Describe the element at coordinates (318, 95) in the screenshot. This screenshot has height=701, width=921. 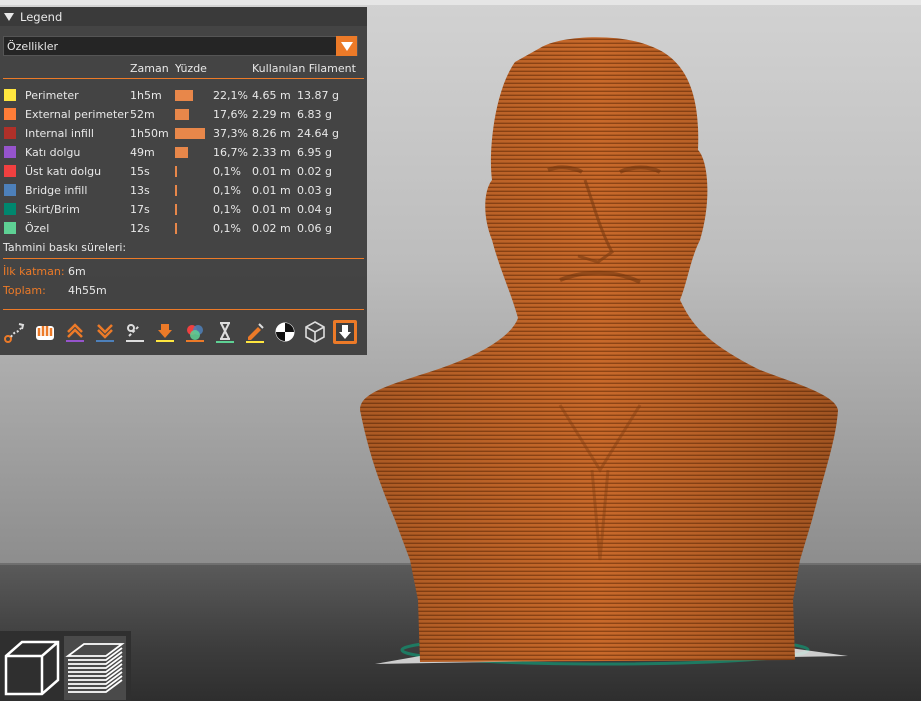
I see `feature-weight: 13.87 g` at that location.